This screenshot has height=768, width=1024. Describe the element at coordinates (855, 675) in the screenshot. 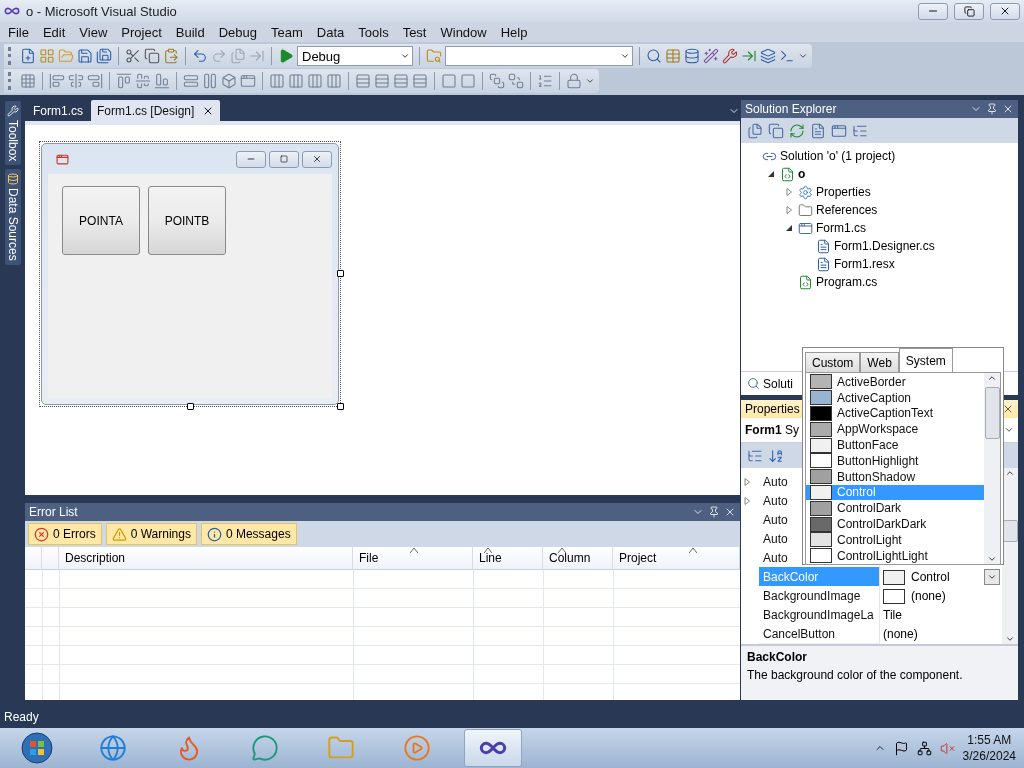

I see `description-text: The background color of the component.` at that location.